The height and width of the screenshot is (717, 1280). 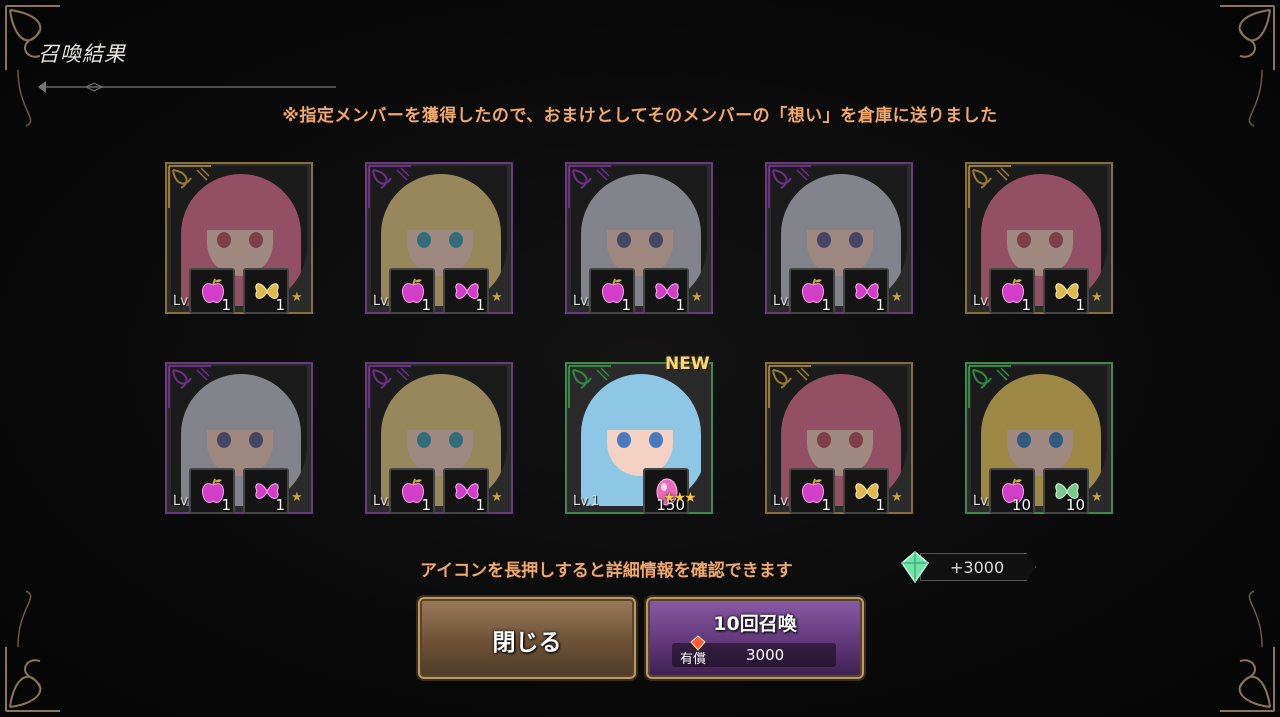 What do you see at coordinates (1039, 438) in the screenshot?
I see `result-card: Lv 10 10 ★` at bounding box center [1039, 438].